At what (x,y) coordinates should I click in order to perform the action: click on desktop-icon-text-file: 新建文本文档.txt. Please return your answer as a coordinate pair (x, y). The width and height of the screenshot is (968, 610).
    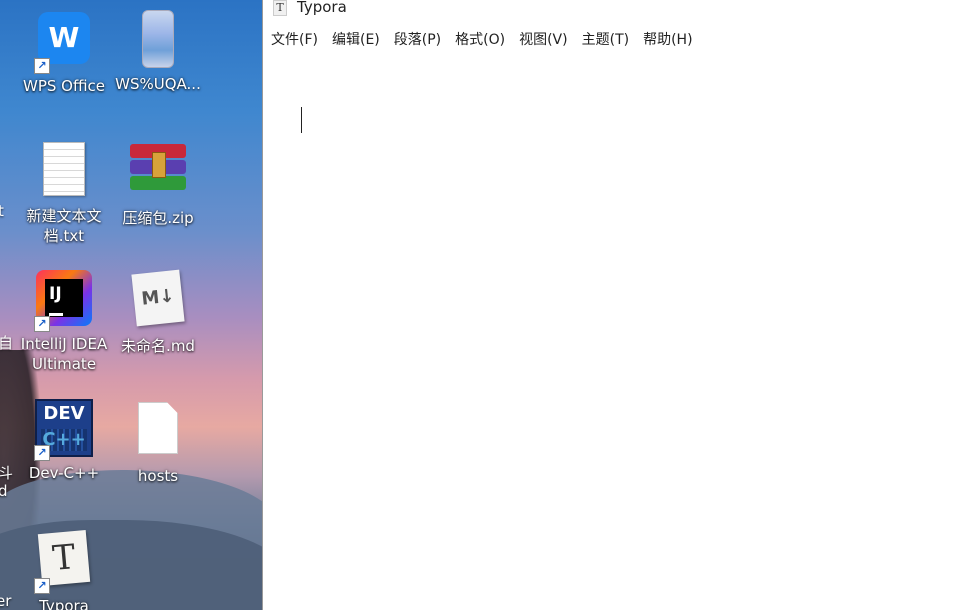
    Looking at the image, I should click on (64, 192).